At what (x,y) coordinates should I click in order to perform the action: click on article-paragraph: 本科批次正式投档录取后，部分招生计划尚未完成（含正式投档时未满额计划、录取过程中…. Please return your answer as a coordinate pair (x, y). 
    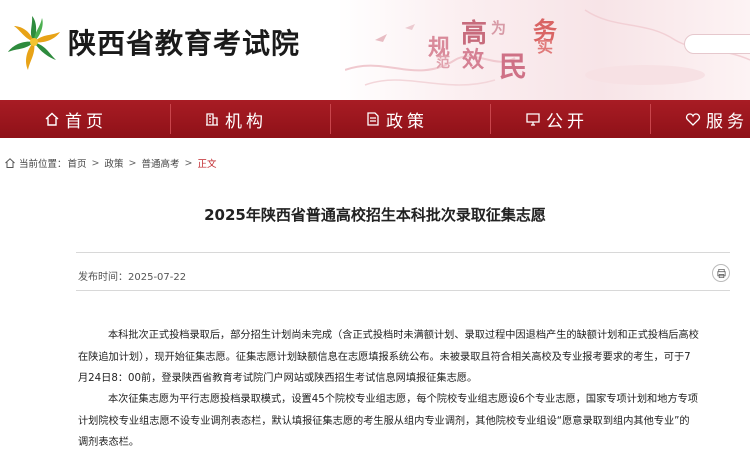
    Looking at the image, I should click on (408, 357).